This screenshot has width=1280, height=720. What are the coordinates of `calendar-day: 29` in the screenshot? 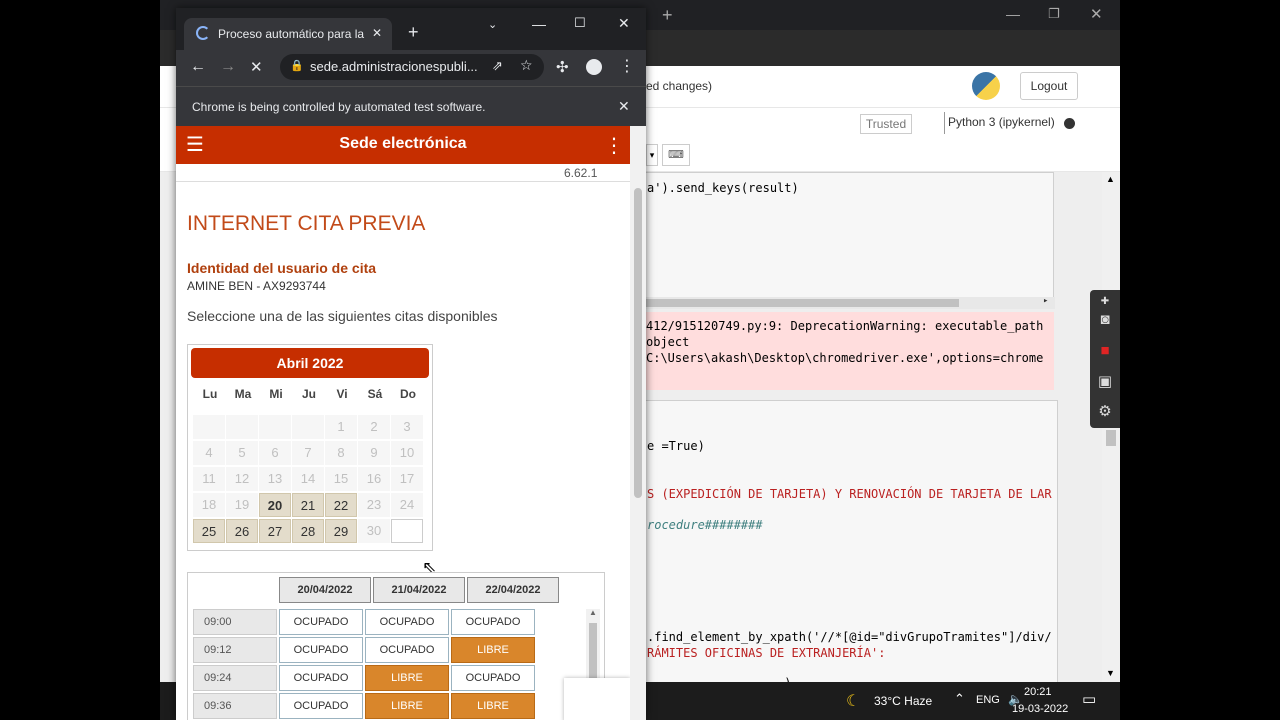 It's located at (341, 531).